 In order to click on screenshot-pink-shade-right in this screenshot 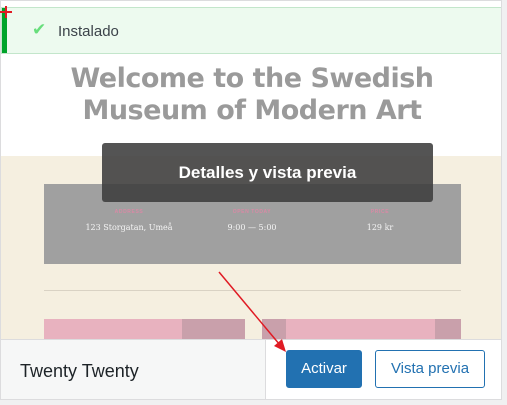, I will do `click(448, 329)`.